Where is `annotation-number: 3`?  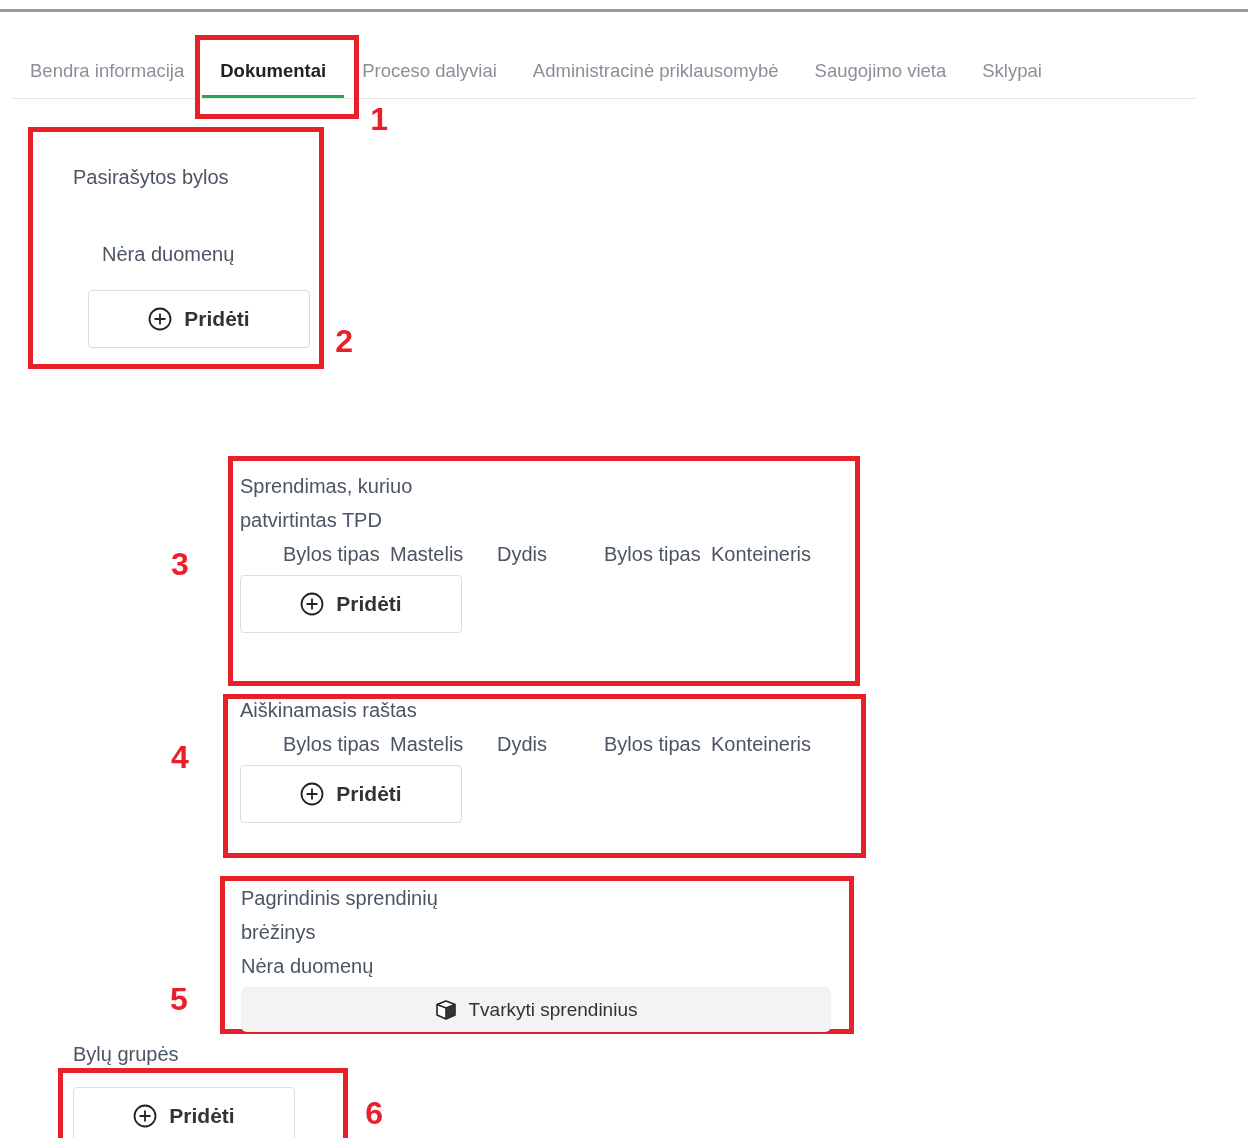 annotation-number: 3 is located at coordinates (180, 564).